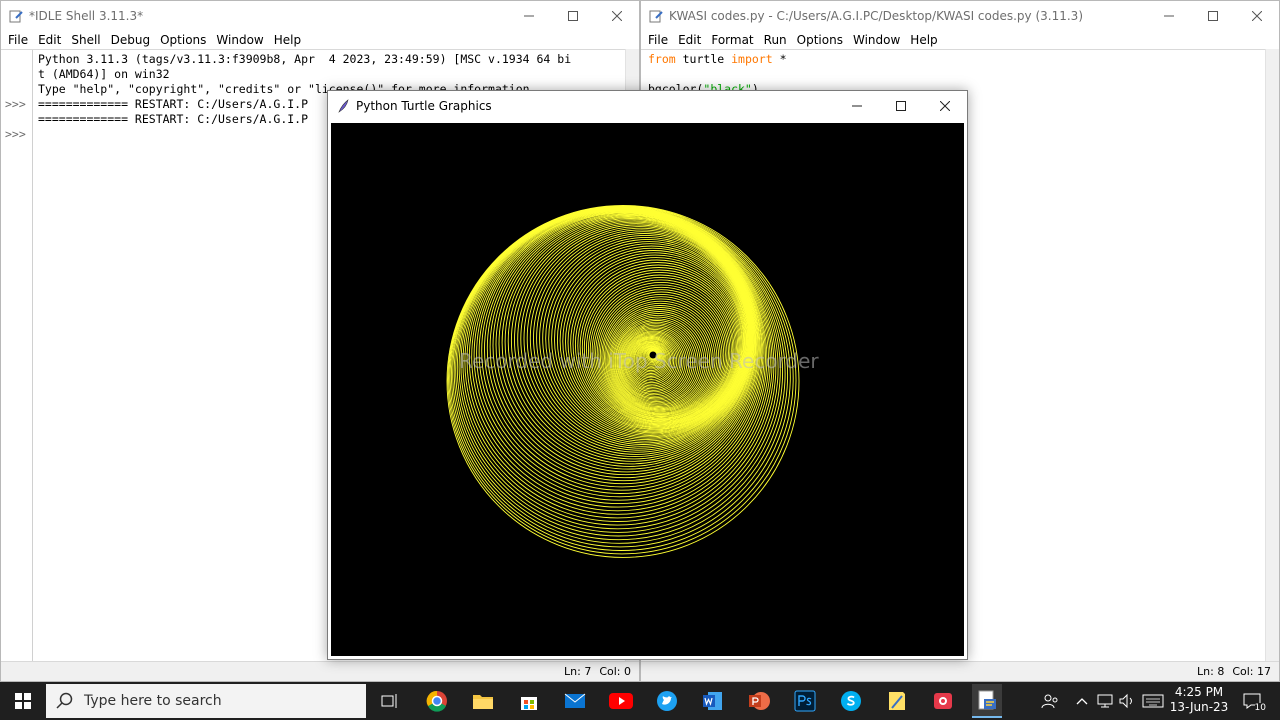 Image resolution: width=1280 pixels, height=720 pixels. What do you see at coordinates (960, 40) in the screenshot?
I see `editor-menubar: File Edit Format Run Options Window Help` at bounding box center [960, 40].